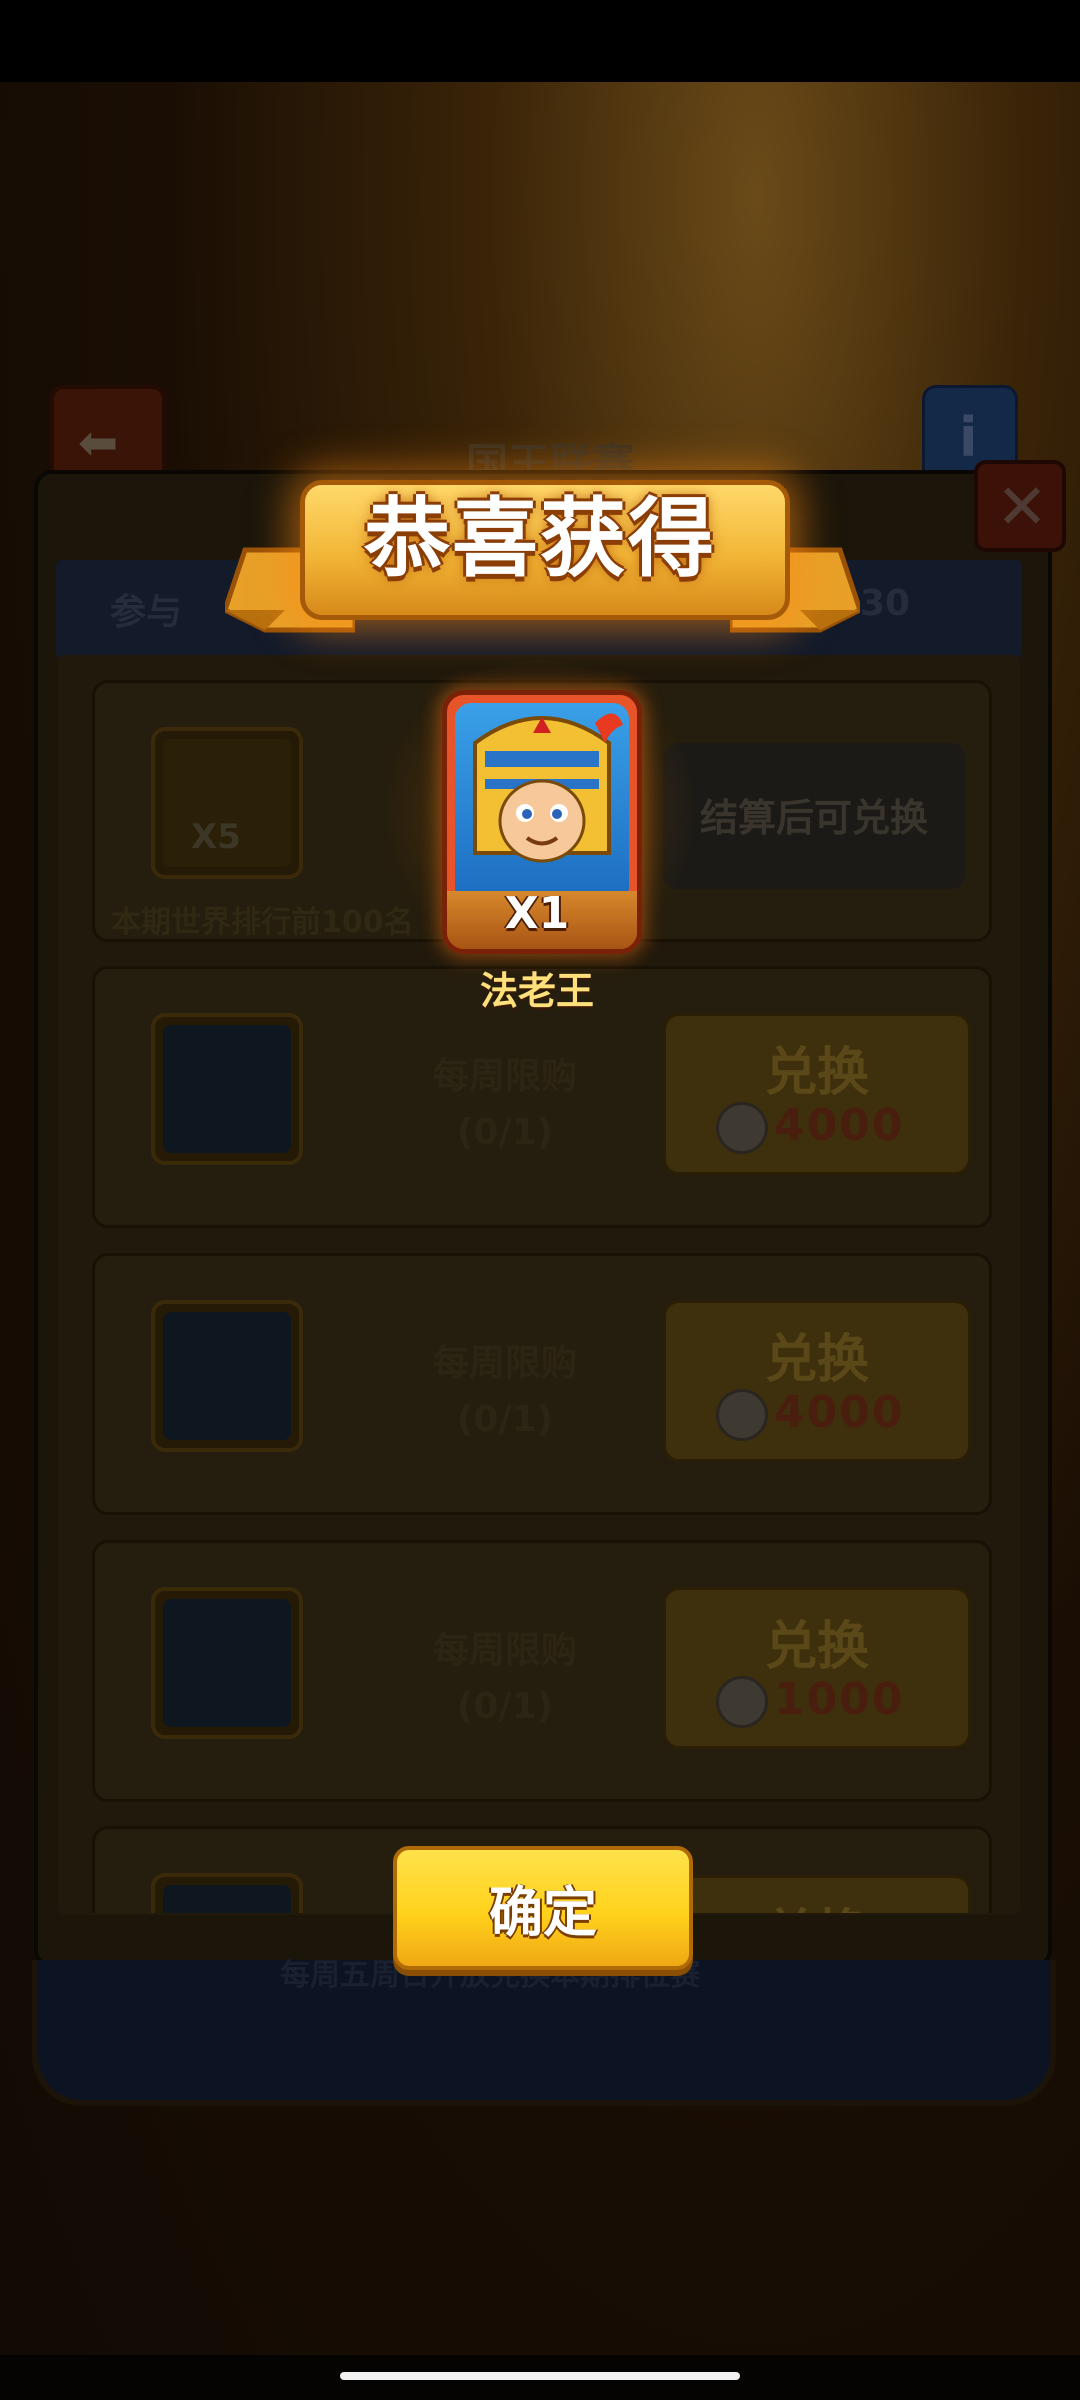 The width and height of the screenshot is (1080, 2400). Describe the element at coordinates (540, 2376) in the screenshot. I see `home-indicator` at that location.